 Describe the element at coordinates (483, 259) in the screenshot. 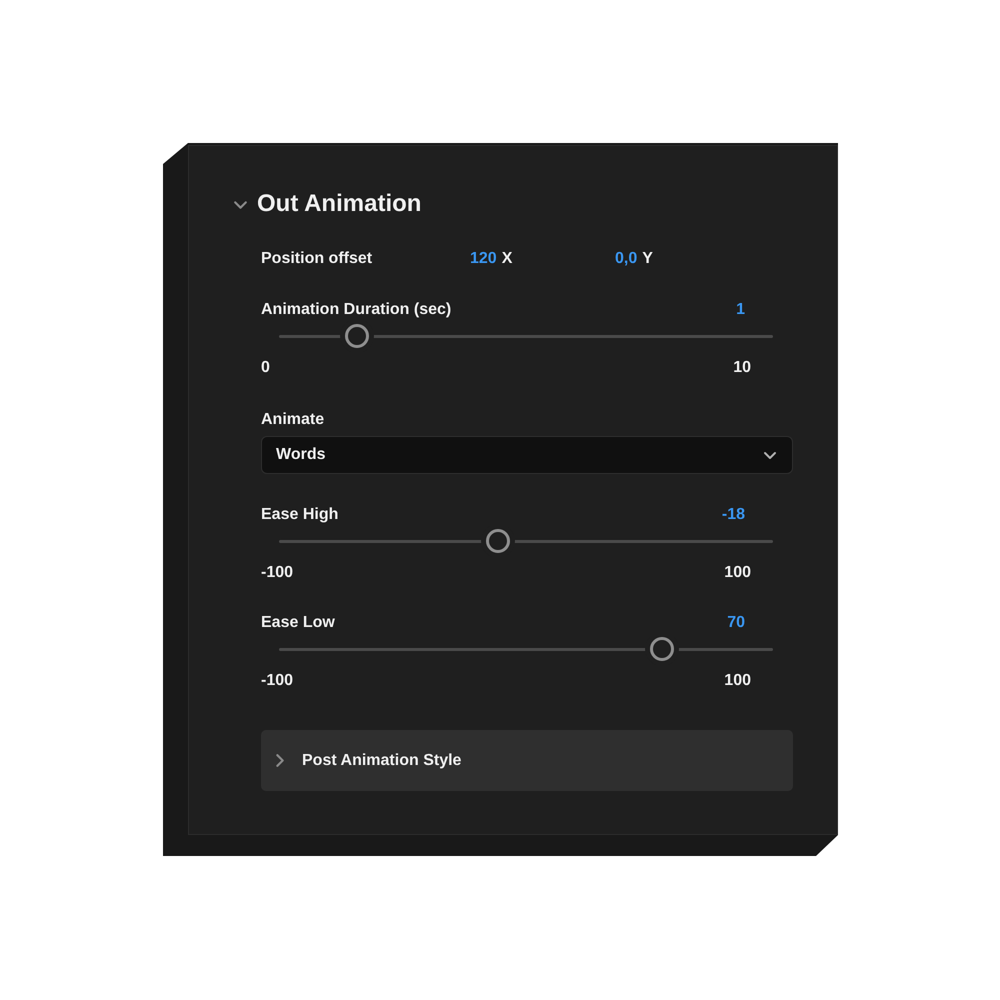

I see `offset-x-value: 120` at that location.